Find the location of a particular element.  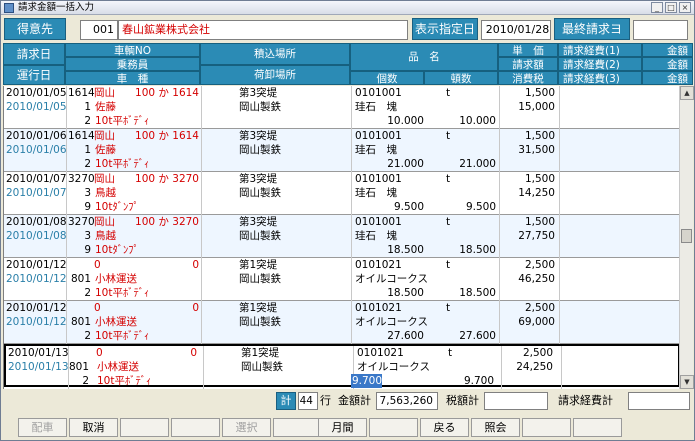

col-amount3: 金額 is located at coordinates (667, 78).